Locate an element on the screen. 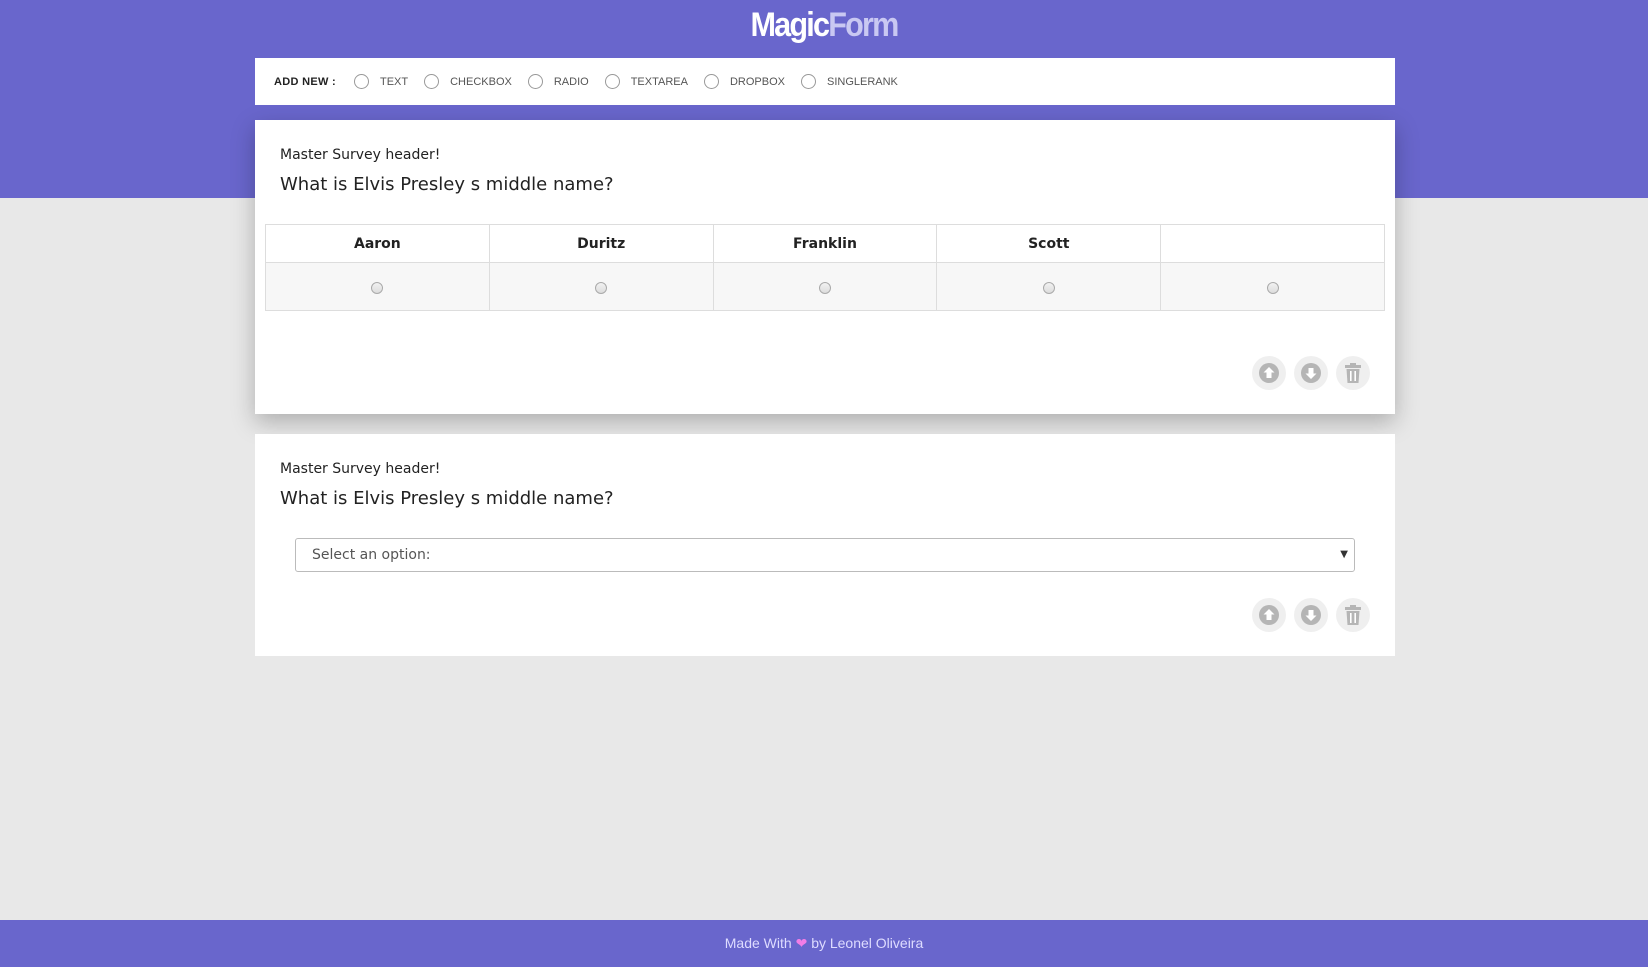 This screenshot has height=967, width=1648. option-select: Select an option: ▼ is located at coordinates (825, 555).